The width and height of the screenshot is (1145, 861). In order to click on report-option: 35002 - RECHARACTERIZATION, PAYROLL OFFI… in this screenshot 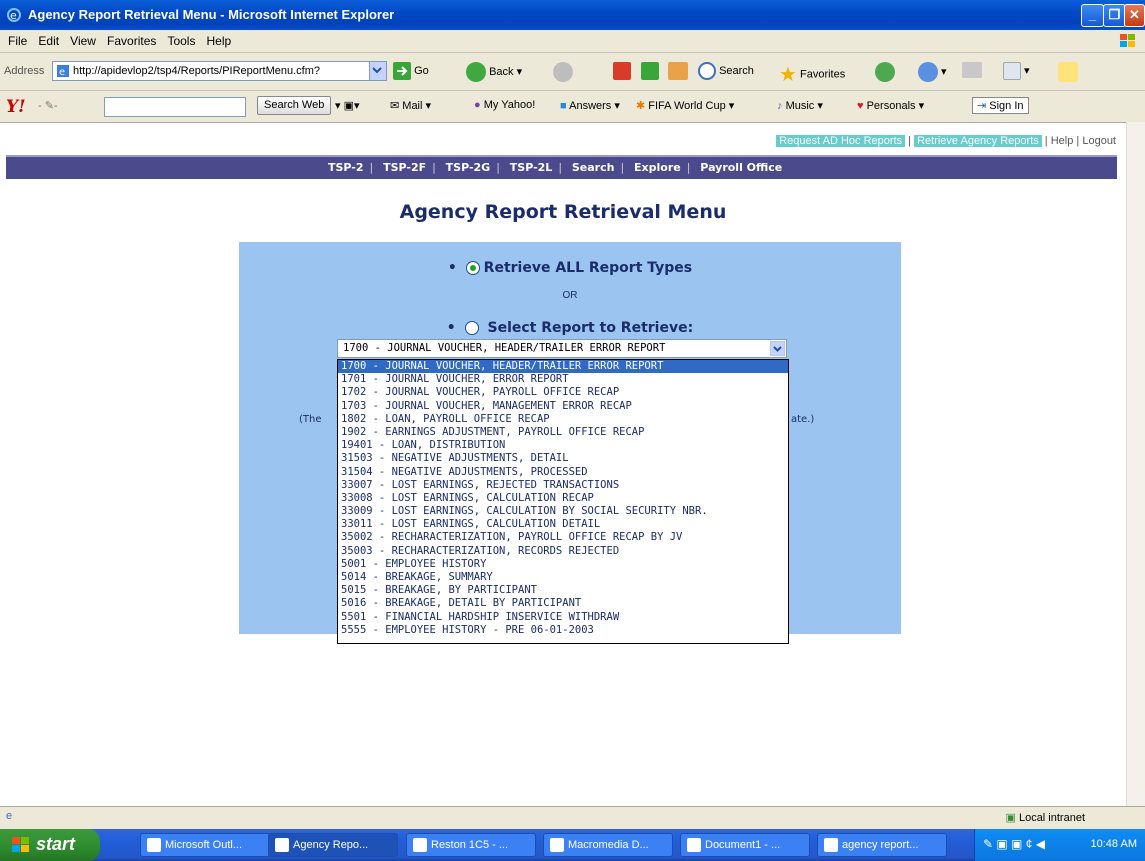, I will do `click(563, 537)`.